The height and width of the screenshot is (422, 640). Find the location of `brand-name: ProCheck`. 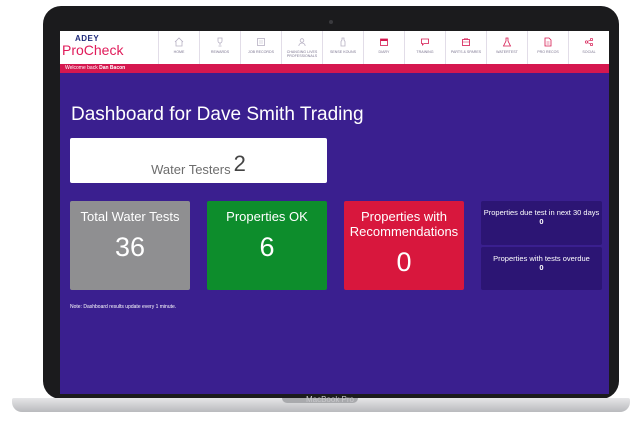

brand-name: ProCheck is located at coordinates (93, 50).